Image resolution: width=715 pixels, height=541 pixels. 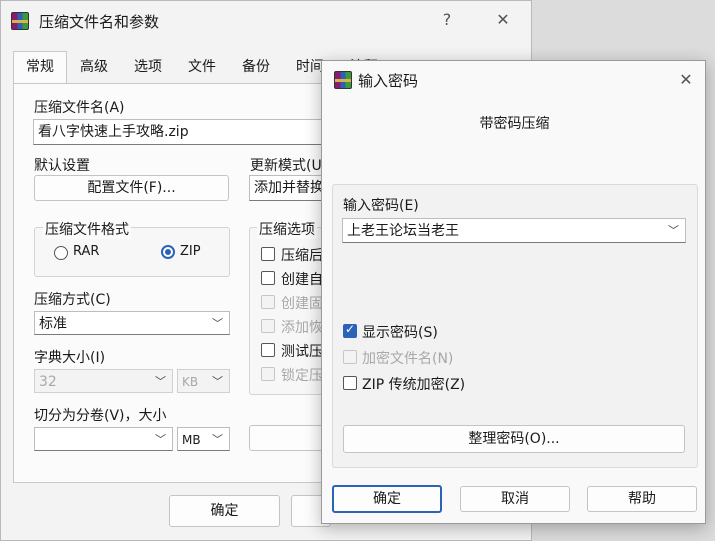 What do you see at coordinates (302, 280) in the screenshot?
I see `option-label: 创建自` at bounding box center [302, 280].